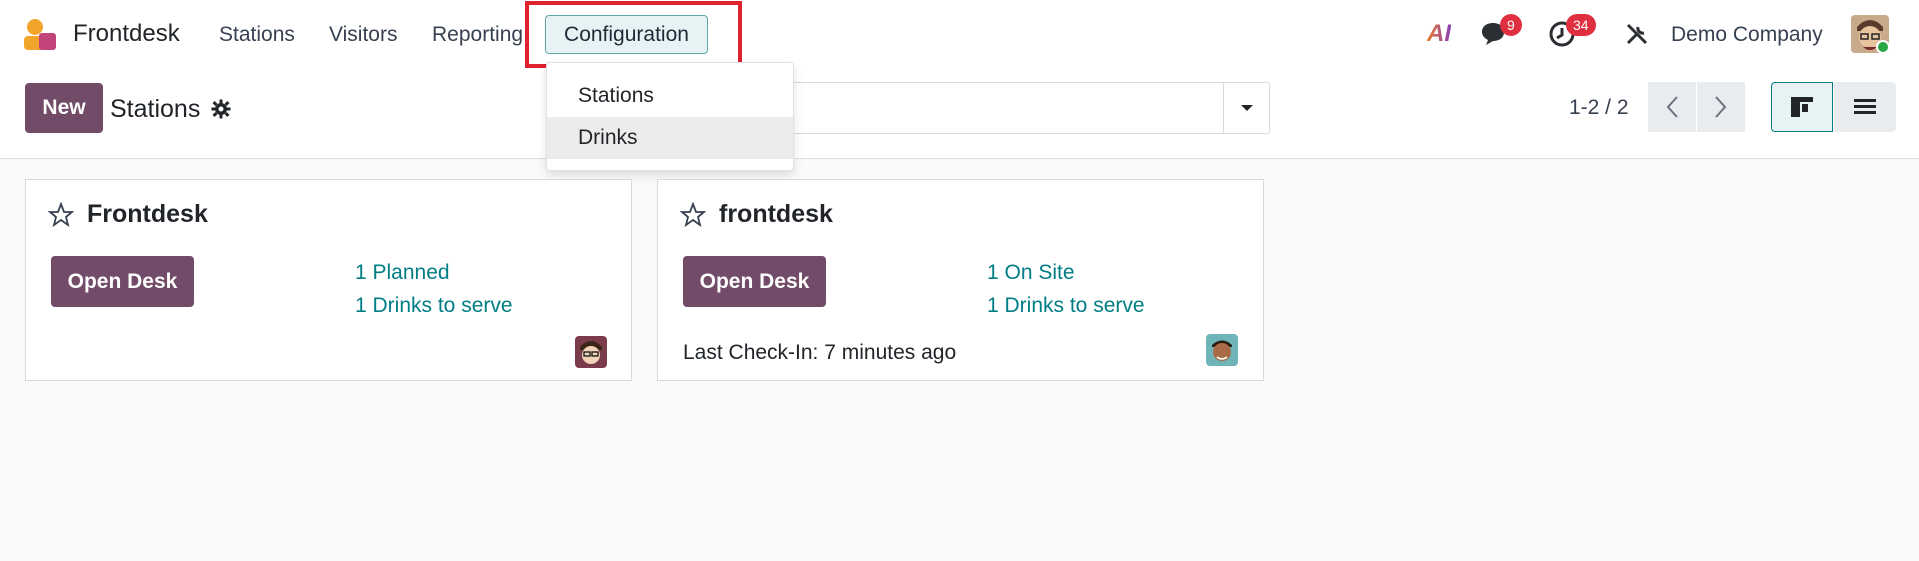  I want to click on pager-value: 1-2 / 2, so click(1599, 108).